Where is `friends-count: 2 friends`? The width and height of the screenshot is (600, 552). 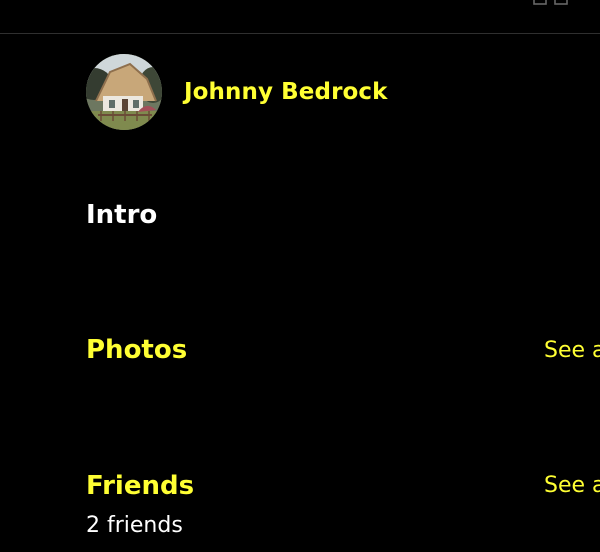 friends-count: 2 friends is located at coordinates (134, 525).